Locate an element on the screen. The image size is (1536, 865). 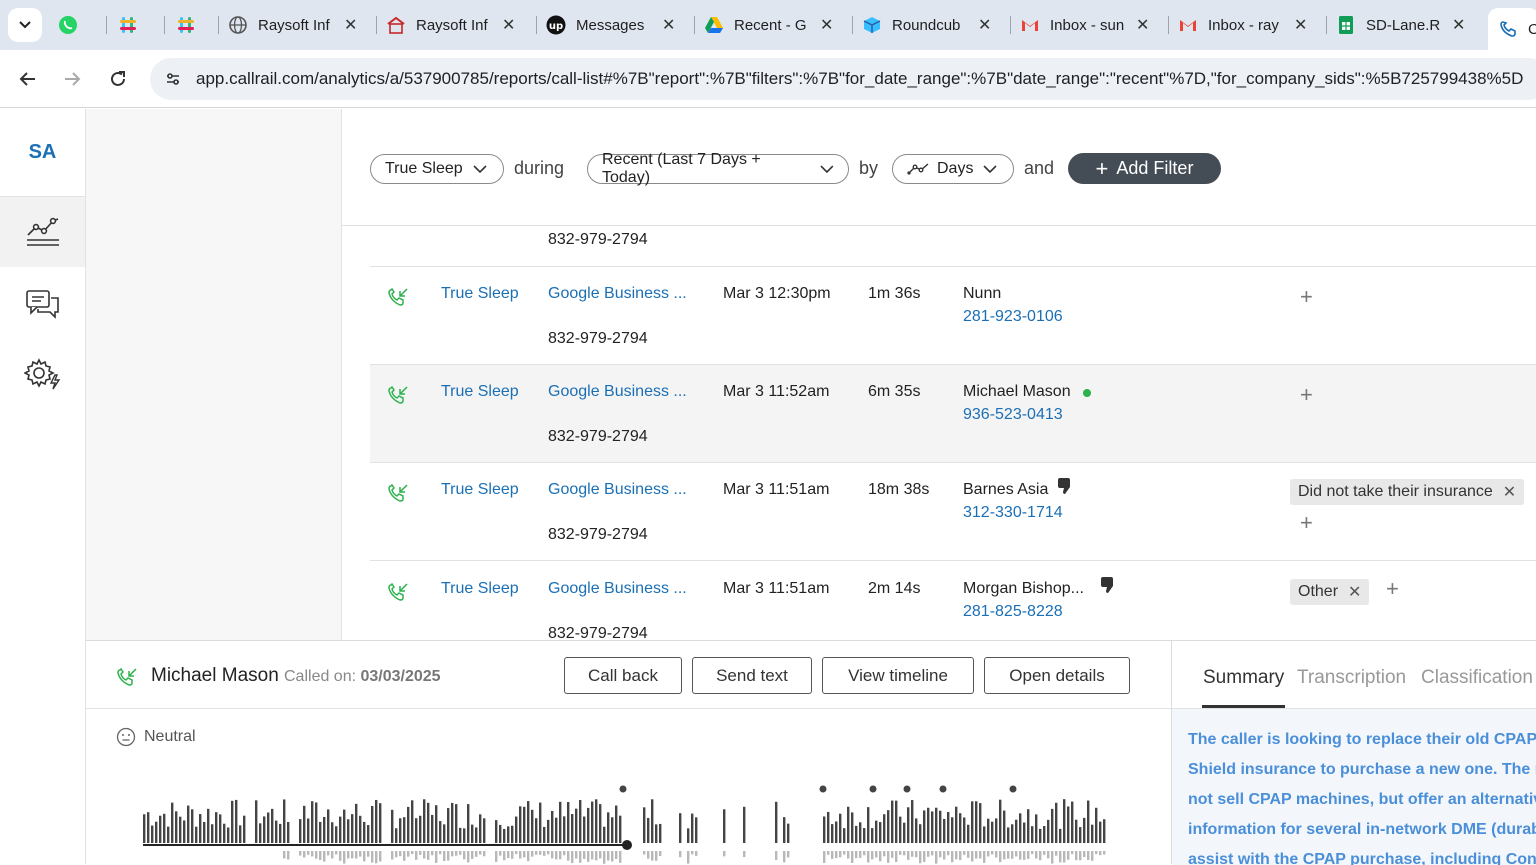
tab-transcription: Transcription is located at coordinates (1351, 678).